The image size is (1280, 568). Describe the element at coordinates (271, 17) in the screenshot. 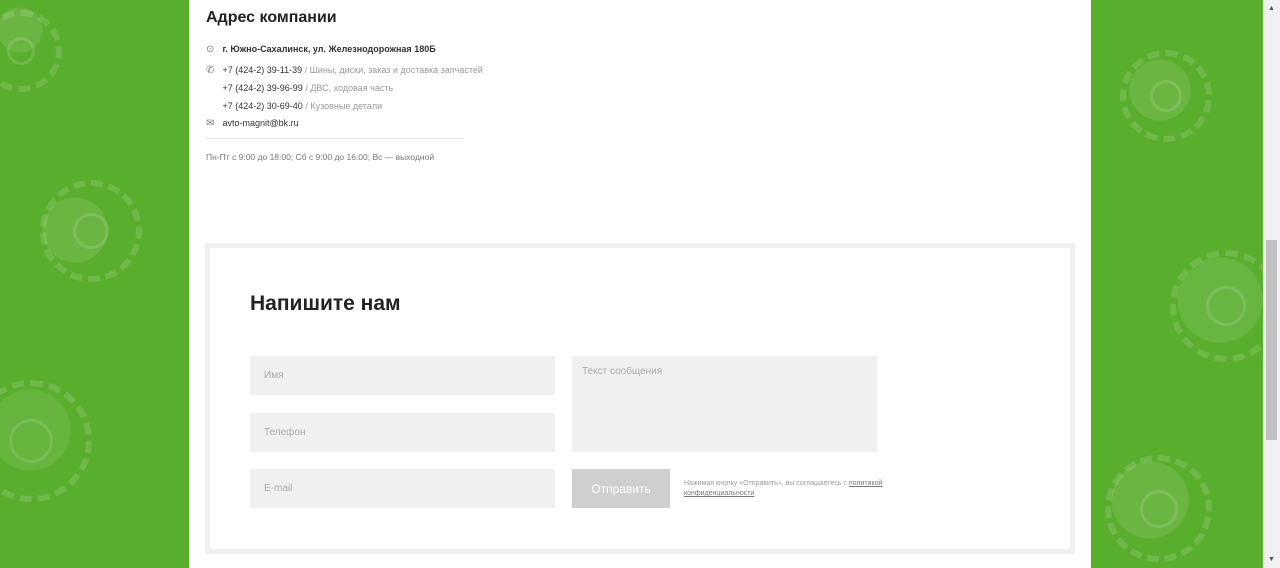

I see `address-title: Адрес компании` at that location.